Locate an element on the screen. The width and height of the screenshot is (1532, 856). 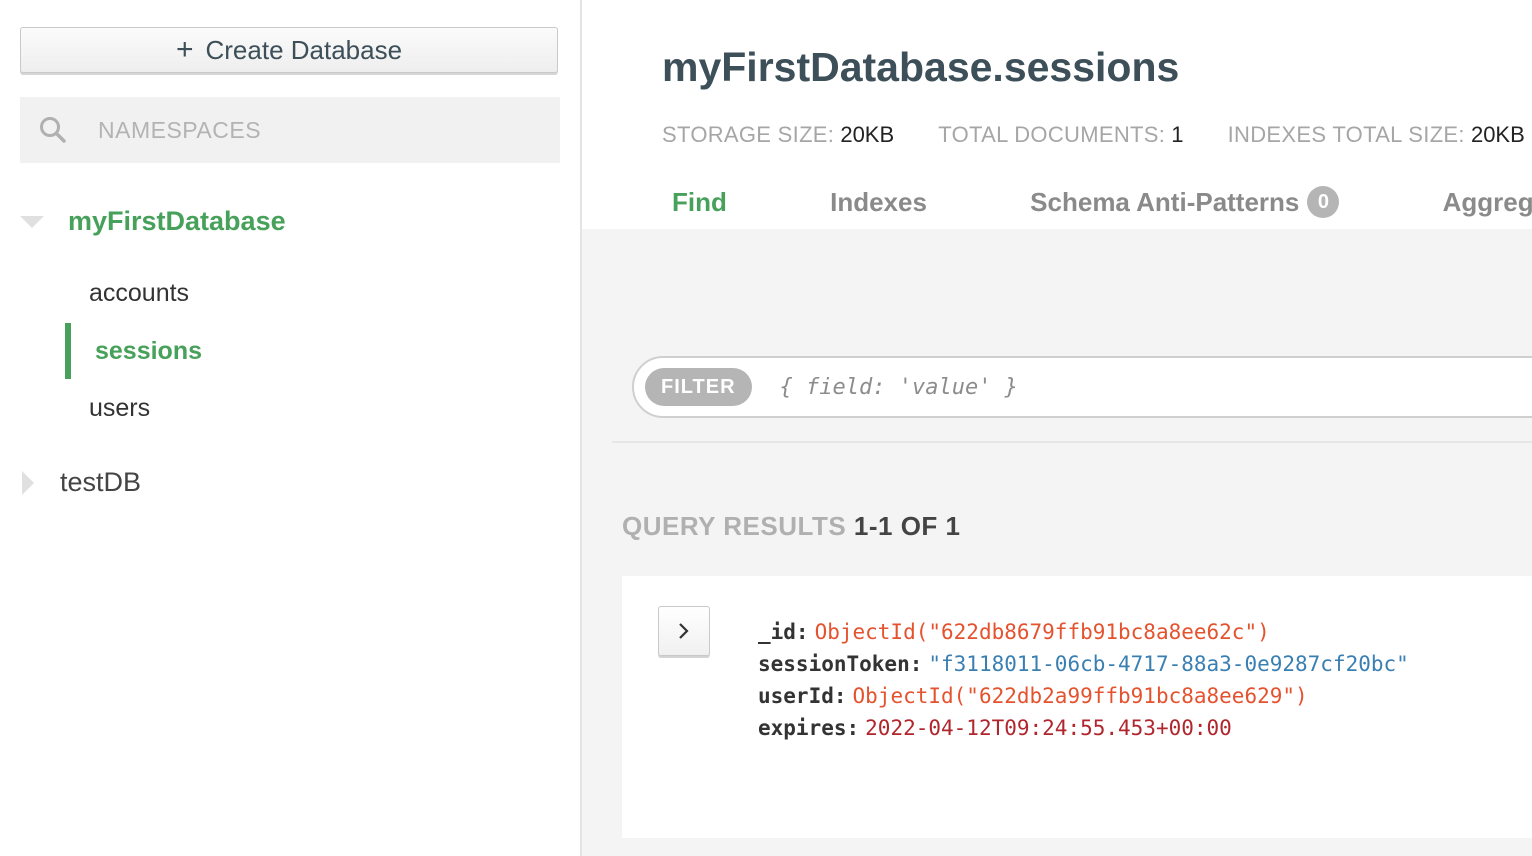
field-value: ObjectId("622db2a99ffb91bc8a8ee629") is located at coordinates (1080, 696).